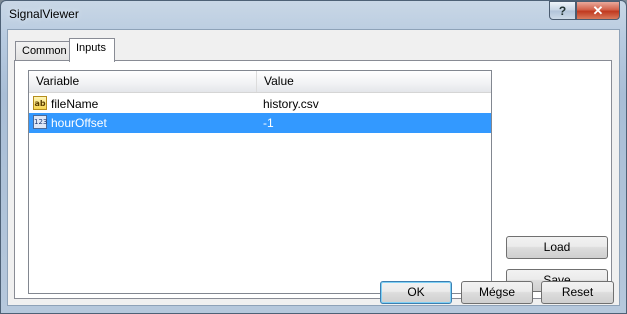  I want to click on variable-name: fileName, so click(75, 104).